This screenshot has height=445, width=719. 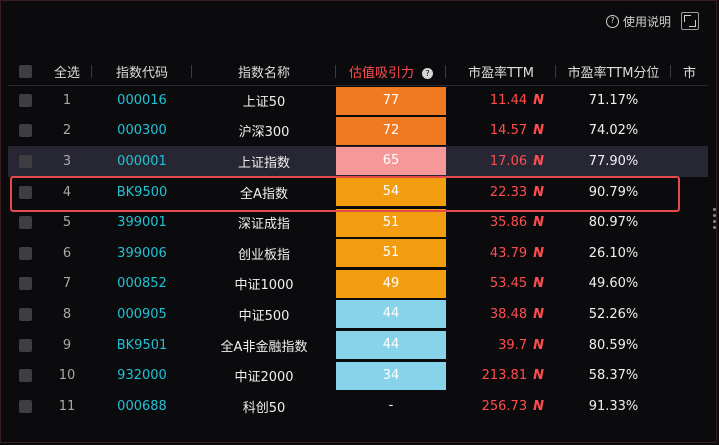 I want to click on index-code: 000852, so click(x=142, y=284).